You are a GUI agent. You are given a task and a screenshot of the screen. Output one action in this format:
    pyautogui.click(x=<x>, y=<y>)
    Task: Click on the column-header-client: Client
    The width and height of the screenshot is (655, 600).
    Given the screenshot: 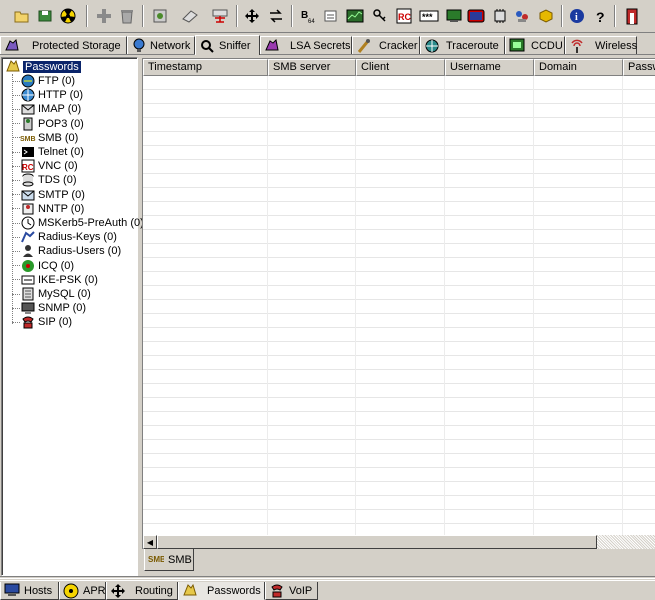 What is the action you would take?
    pyautogui.click(x=400, y=67)
    